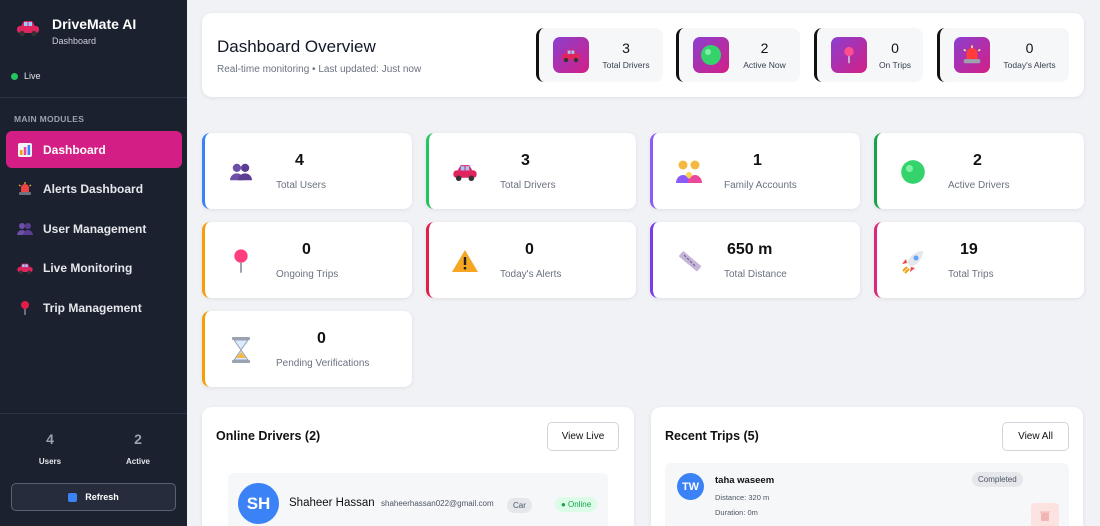 Image resolution: width=1100 pixels, height=526 pixels. I want to click on avatar: SH, so click(258, 503).